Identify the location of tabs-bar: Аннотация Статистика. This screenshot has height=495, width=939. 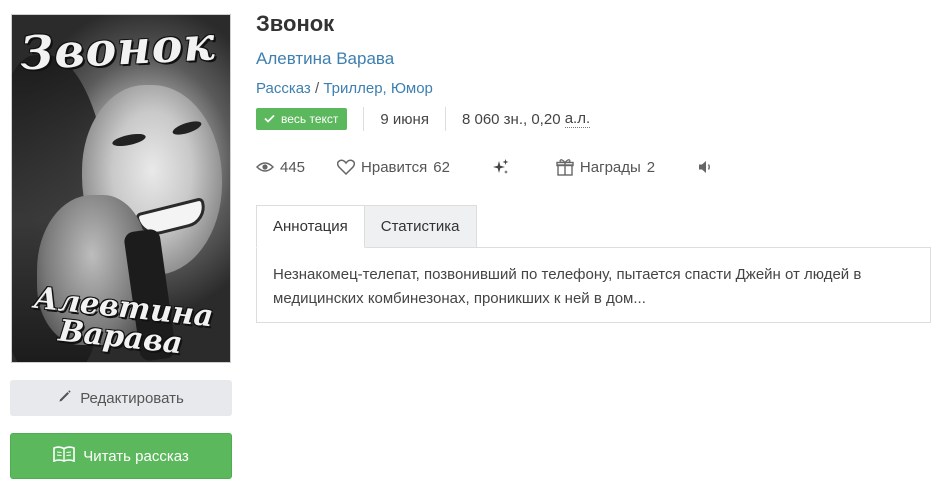
(366, 226).